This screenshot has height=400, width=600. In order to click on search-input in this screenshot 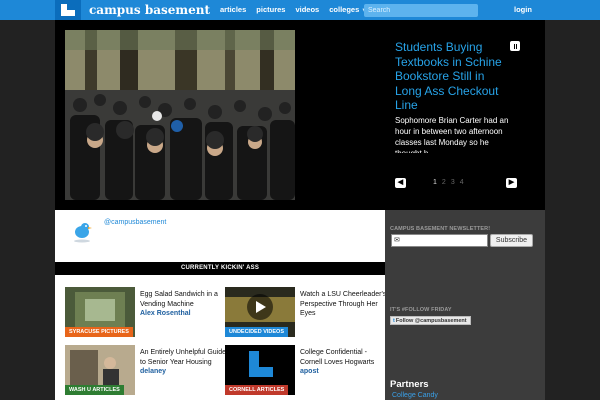, I will do `click(421, 10)`.